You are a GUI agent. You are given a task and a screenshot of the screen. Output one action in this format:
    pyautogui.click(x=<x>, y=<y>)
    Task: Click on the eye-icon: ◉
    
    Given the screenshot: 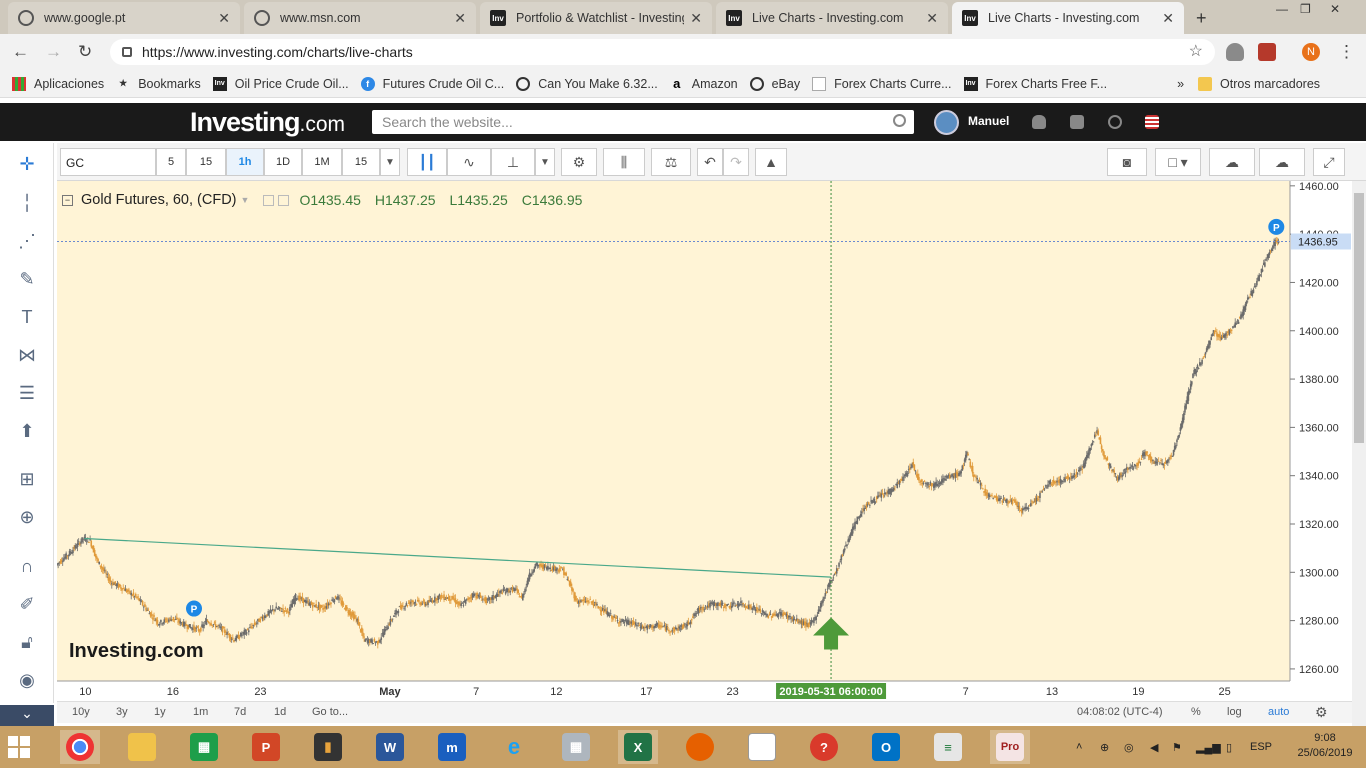 What is the action you would take?
    pyautogui.click(x=27, y=680)
    